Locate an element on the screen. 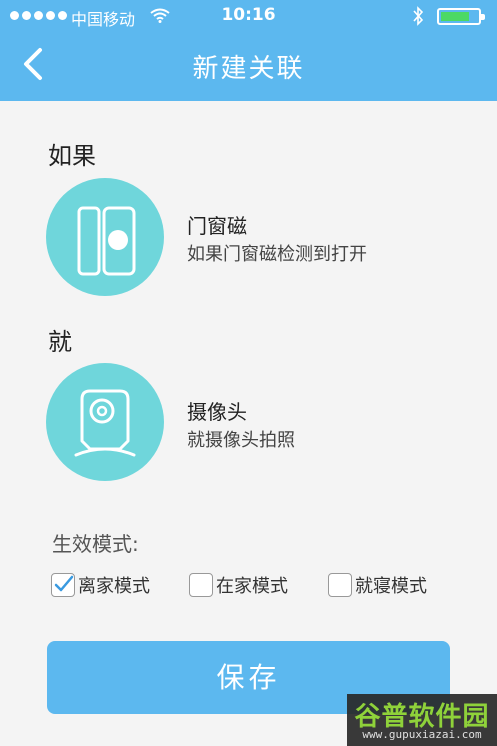  battery-icon is located at coordinates (461, 16).